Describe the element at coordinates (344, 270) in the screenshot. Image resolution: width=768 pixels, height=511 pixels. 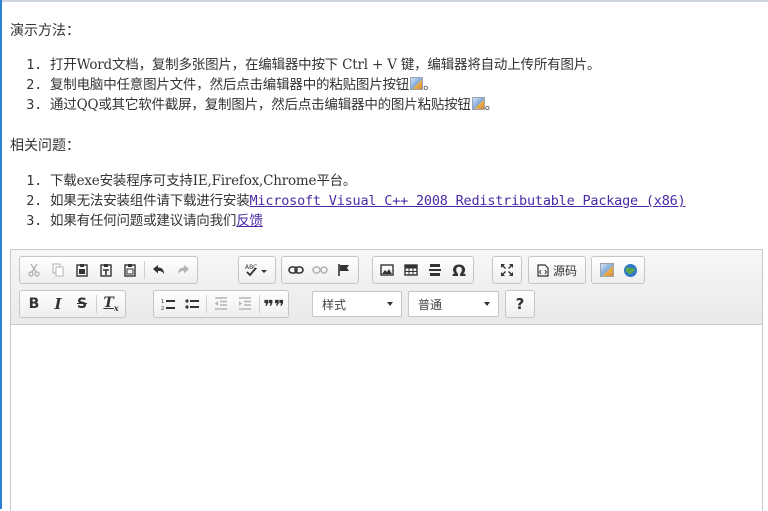
I see `anchor-button` at that location.